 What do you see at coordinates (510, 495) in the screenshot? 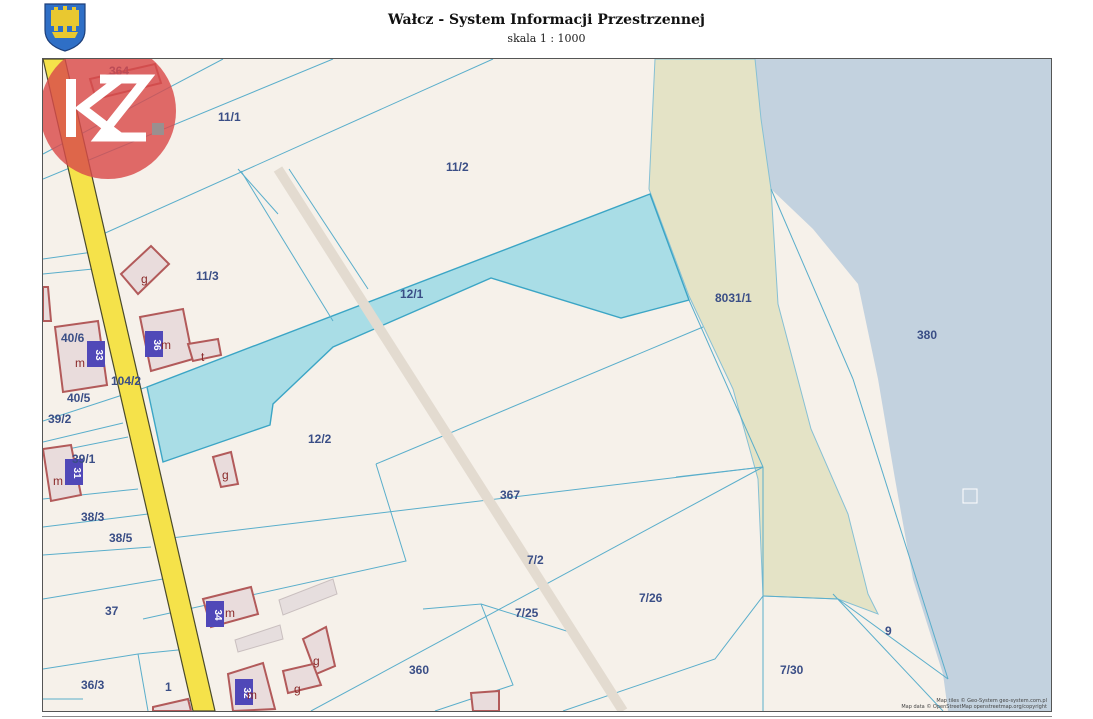
I see `parcel-label-367: 367` at bounding box center [510, 495].